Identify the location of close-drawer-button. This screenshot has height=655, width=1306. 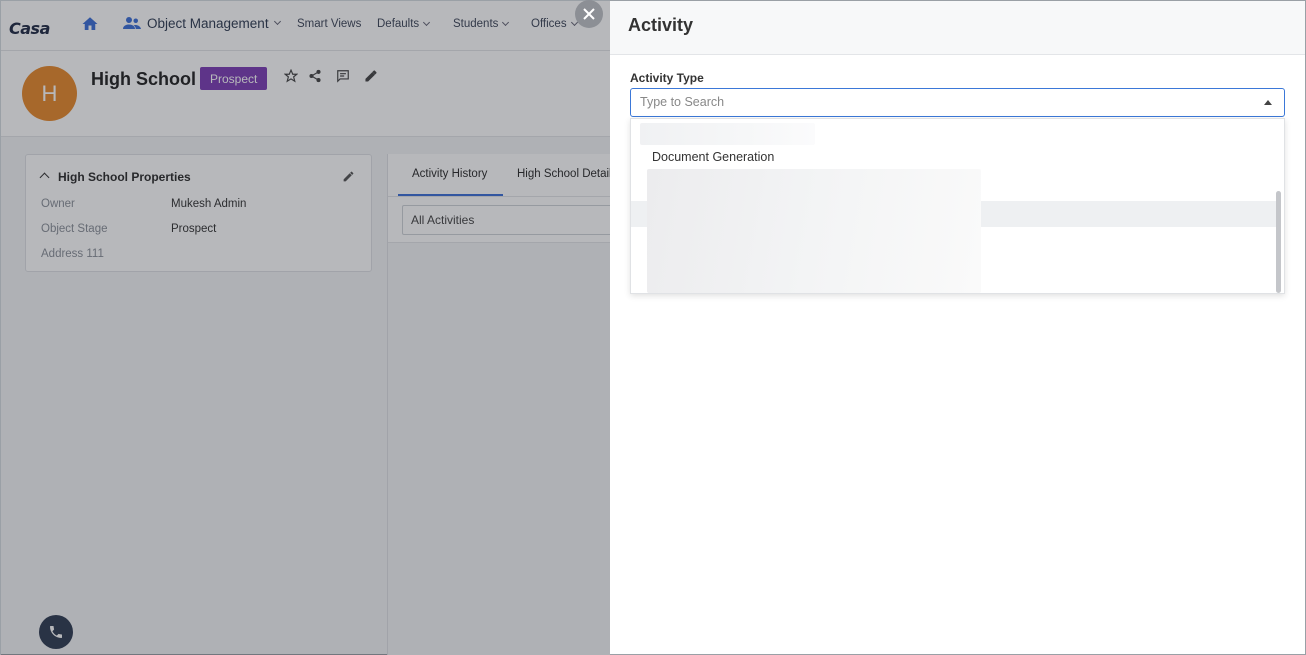
(589, 14).